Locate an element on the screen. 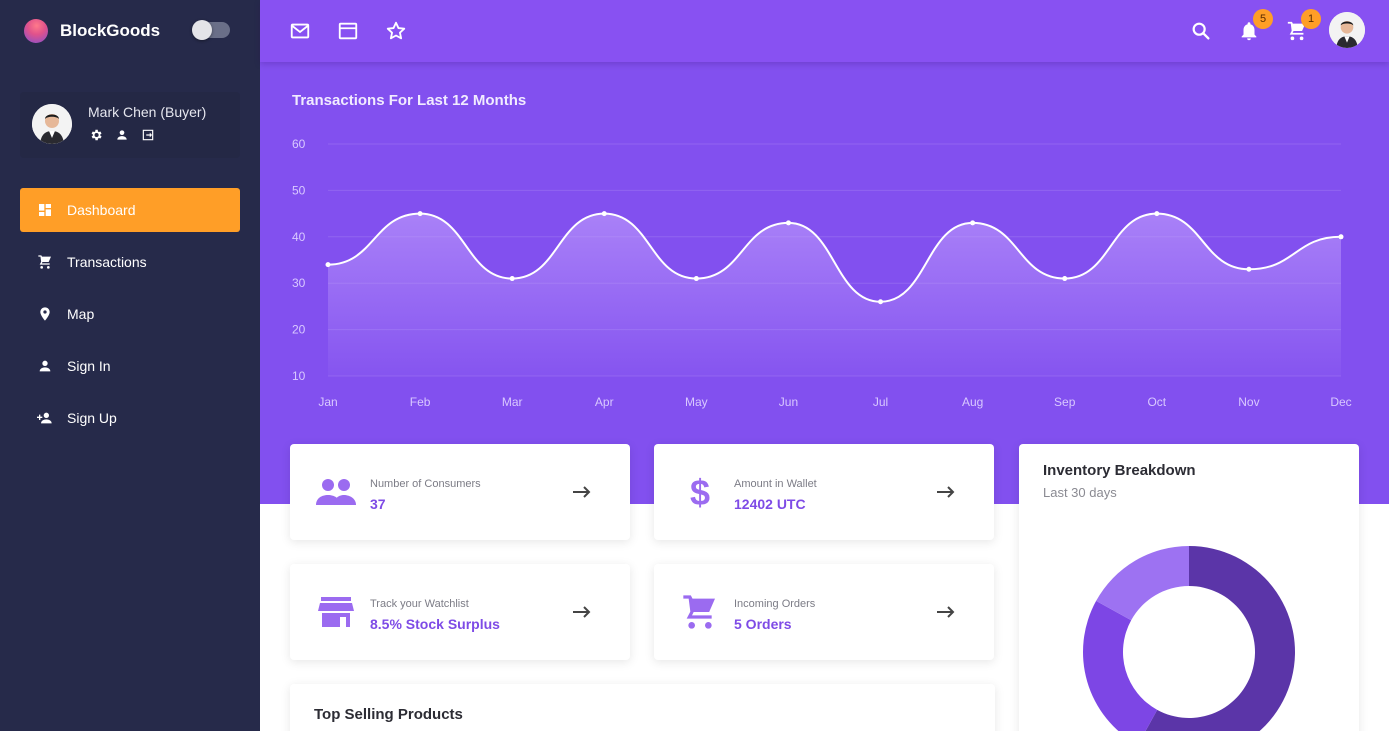 This screenshot has height=731, width=1389. y-tick-label: 40 is located at coordinates (299, 237).